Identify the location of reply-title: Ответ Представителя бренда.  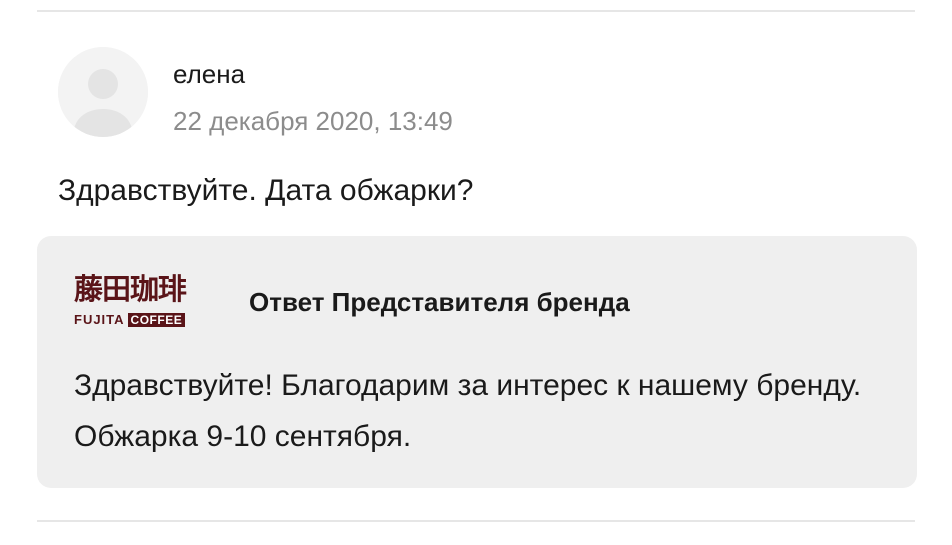
(439, 302).